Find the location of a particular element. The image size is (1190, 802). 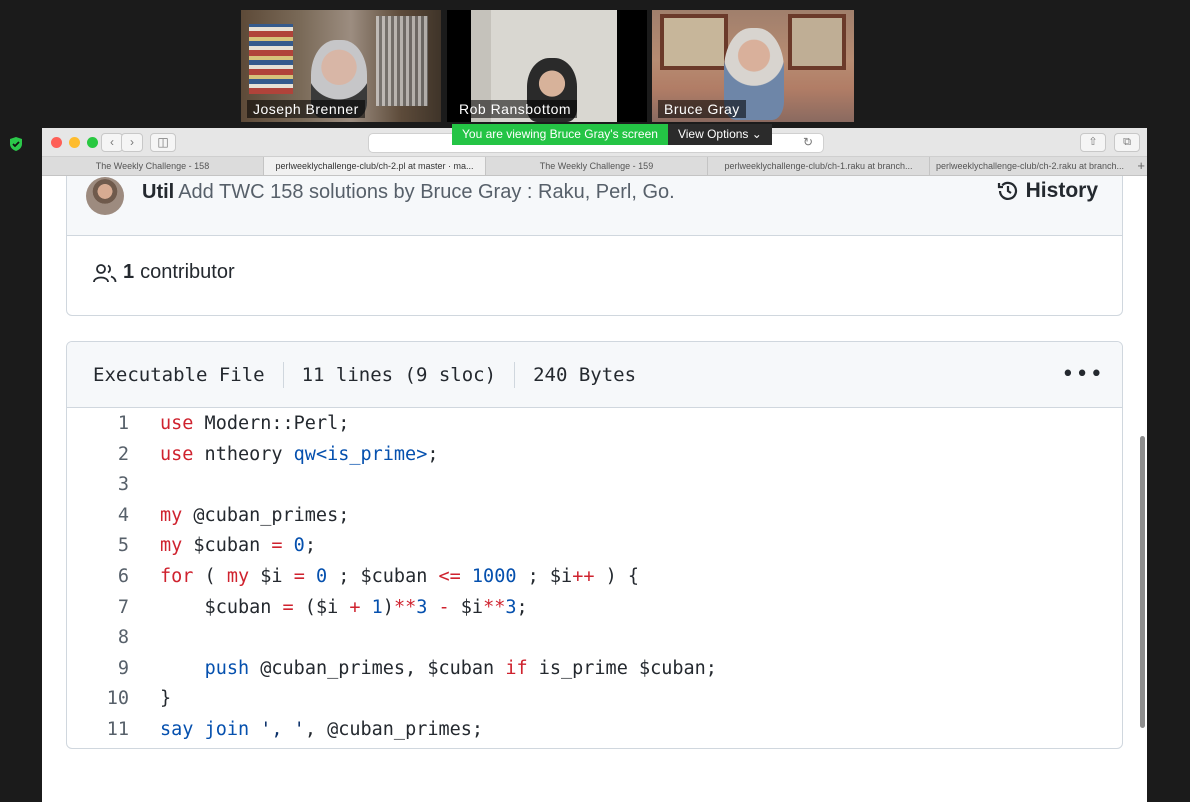

page-scrollbar is located at coordinates (1142, 582).